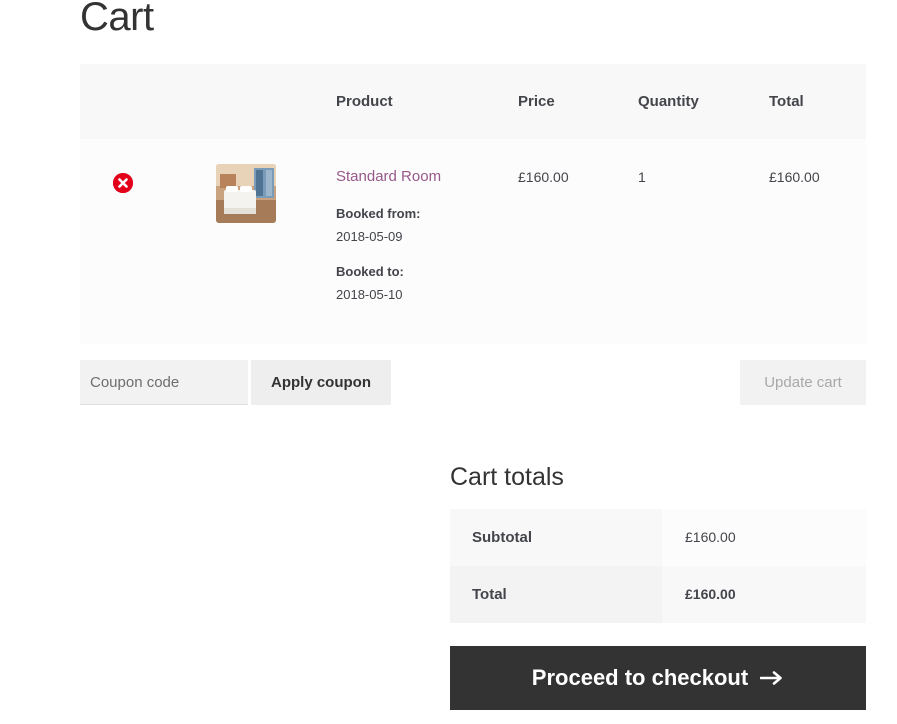 The width and height of the screenshot is (897, 724). I want to click on product-name-link: Standard Room, so click(388, 176).